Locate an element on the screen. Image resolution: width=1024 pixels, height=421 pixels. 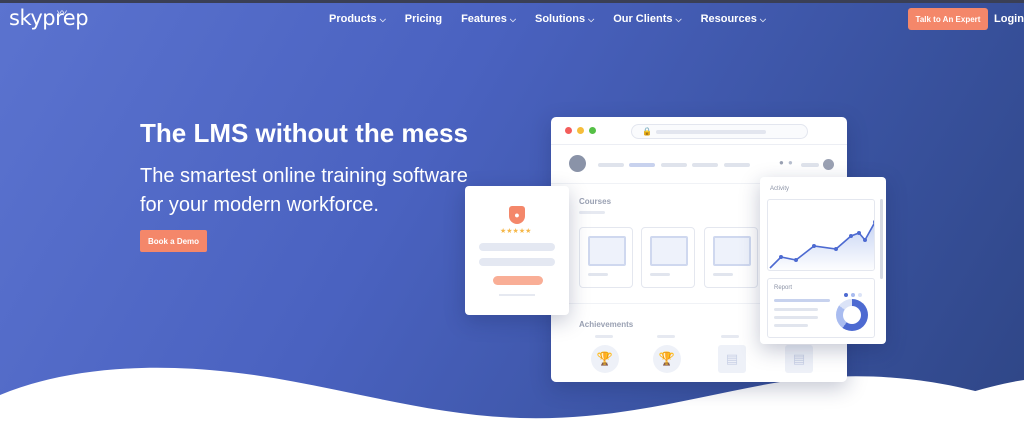
profile-card: ● ★★★★★ is located at coordinates (517, 250).